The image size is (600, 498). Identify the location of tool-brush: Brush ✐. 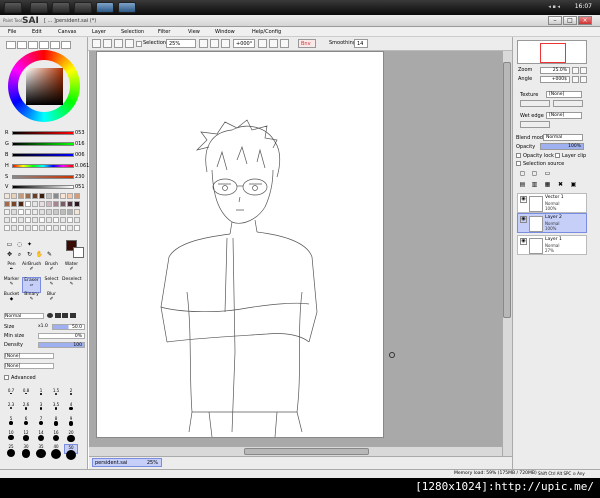
(51, 270).